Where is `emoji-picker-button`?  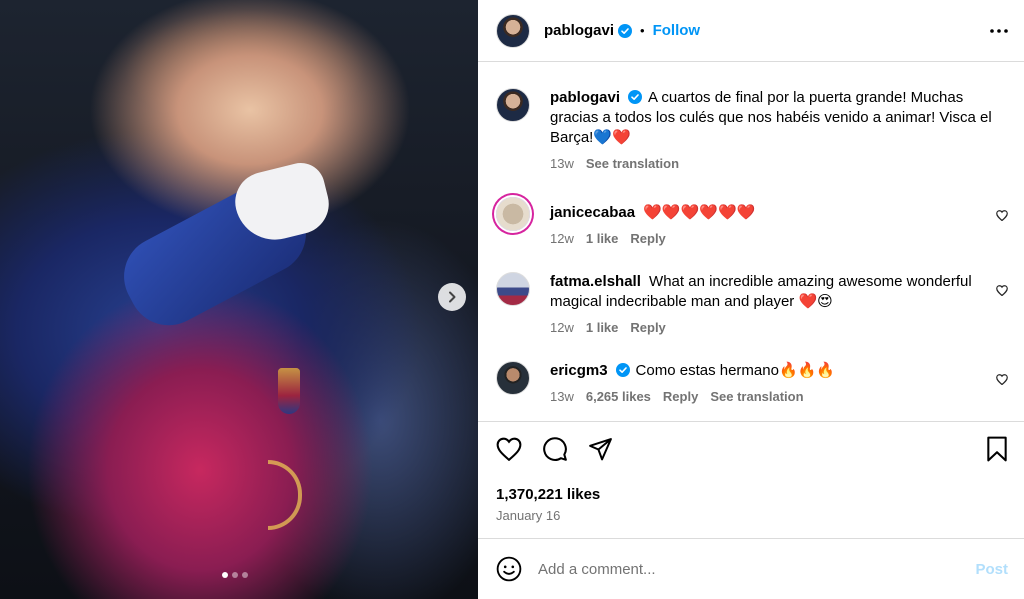 emoji-picker-button is located at coordinates (509, 569).